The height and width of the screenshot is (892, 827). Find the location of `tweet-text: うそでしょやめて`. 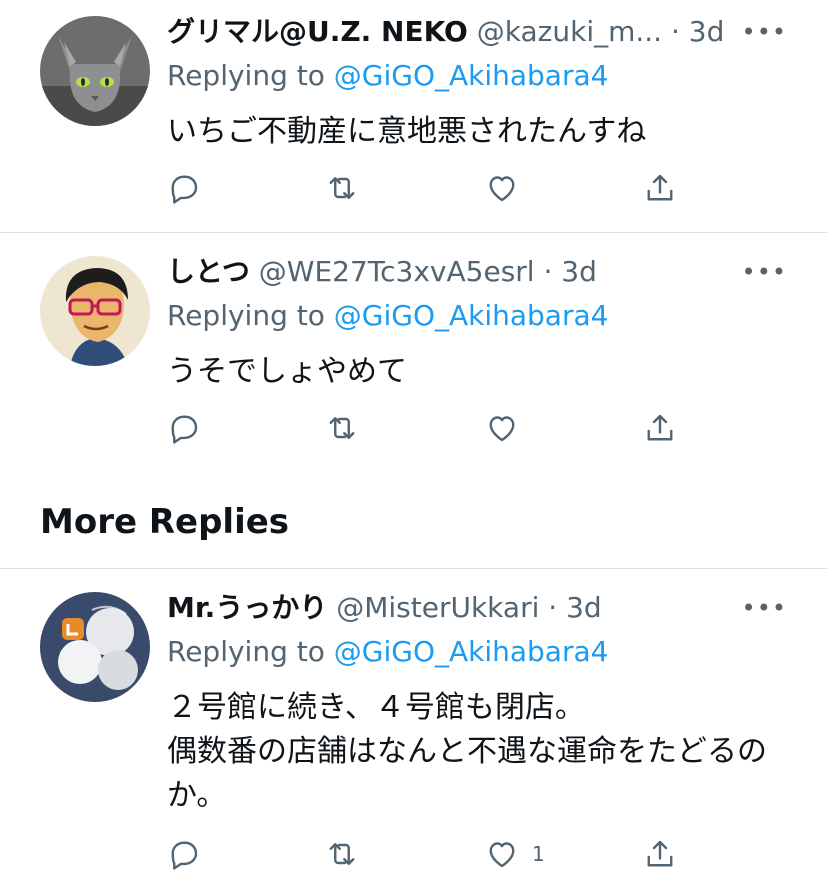

tweet-text: うそでしょやめて is located at coordinates (287, 371).